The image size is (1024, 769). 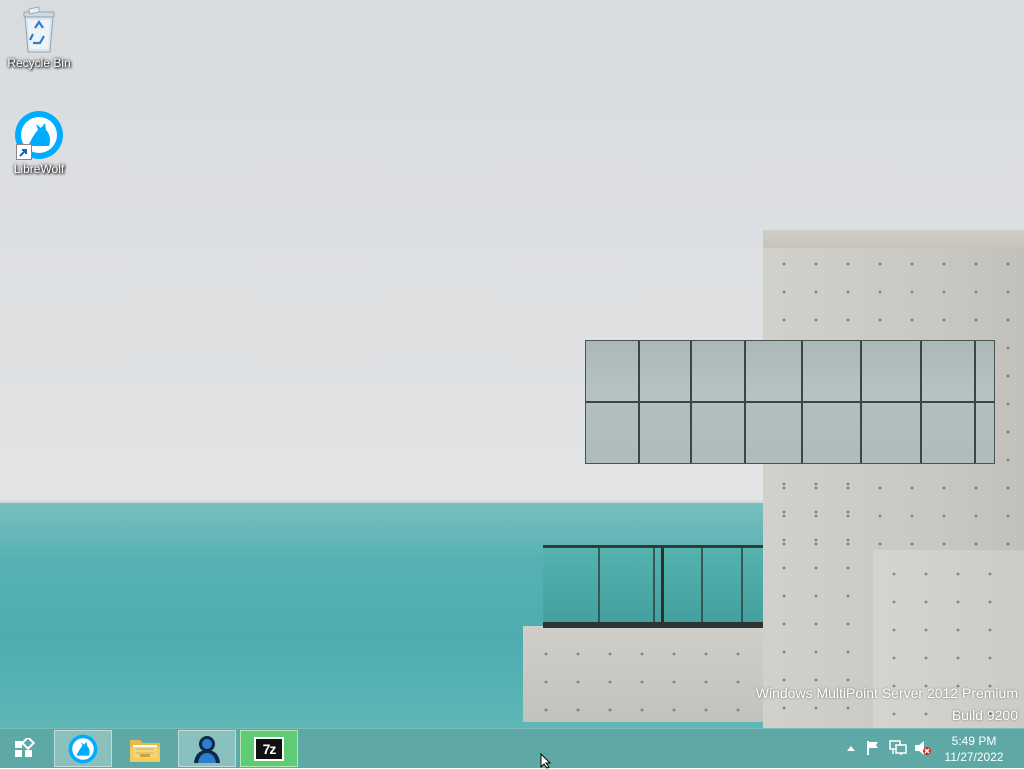 I want to click on clock-date: 11/27/2022, so click(x=974, y=757).